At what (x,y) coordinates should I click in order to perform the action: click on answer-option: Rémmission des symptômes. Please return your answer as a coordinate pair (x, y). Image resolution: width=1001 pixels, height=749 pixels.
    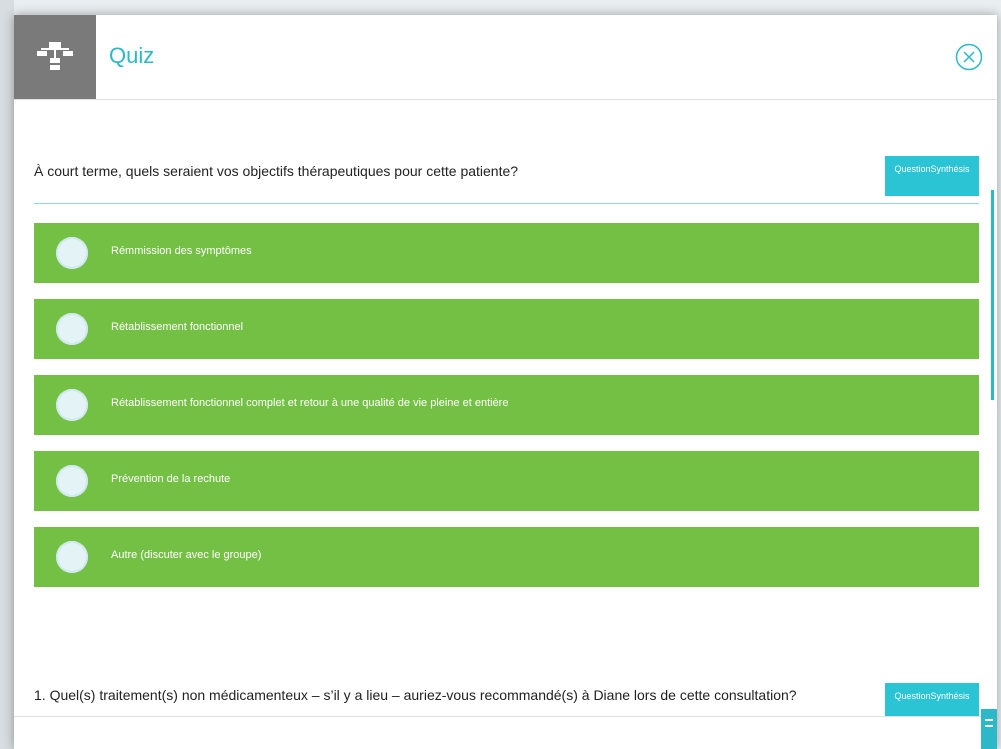
    Looking at the image, I should click on (506, 253).